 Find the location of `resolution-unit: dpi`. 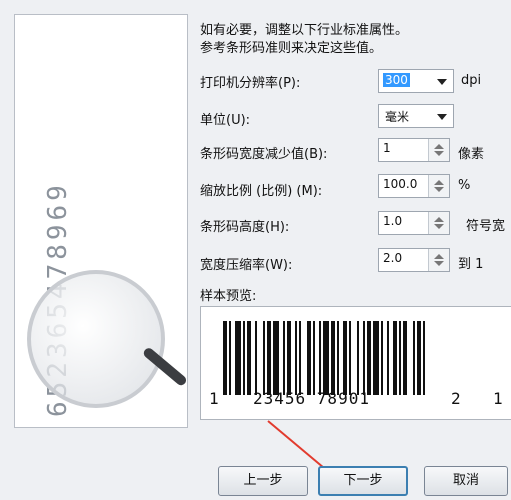

resolution-unit: dpi is located at coordinates (471, 80).